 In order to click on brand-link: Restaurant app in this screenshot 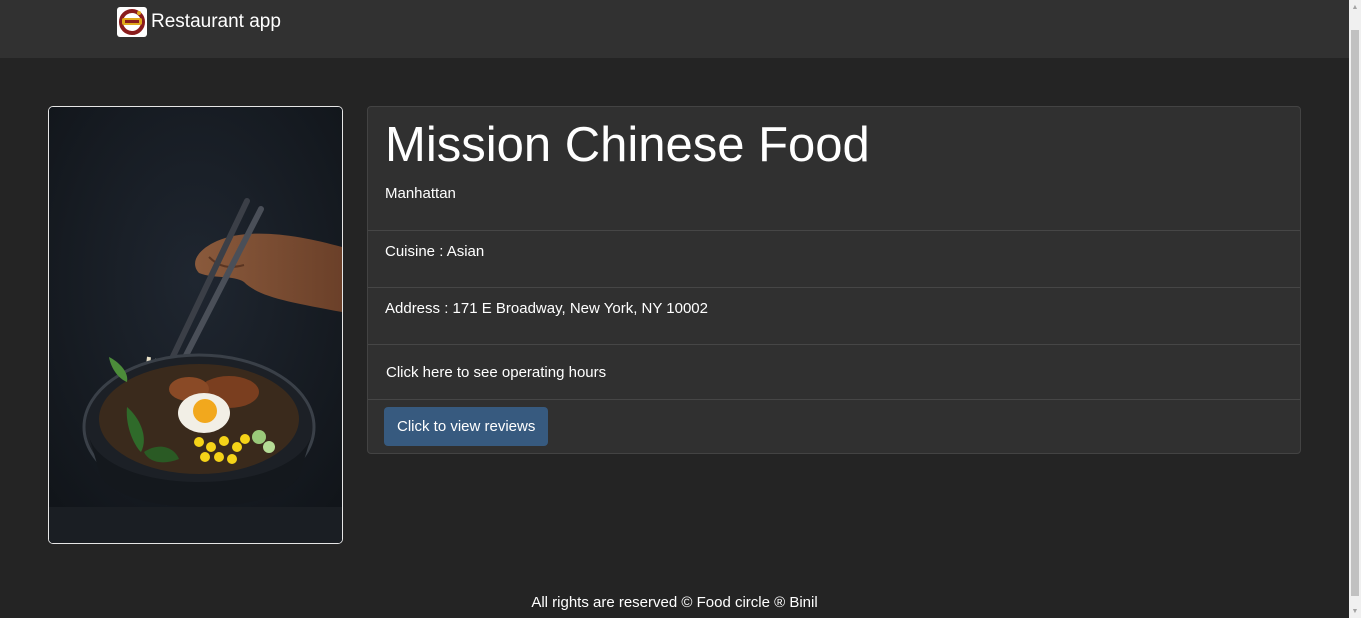, I will do `click(199, 22)`.